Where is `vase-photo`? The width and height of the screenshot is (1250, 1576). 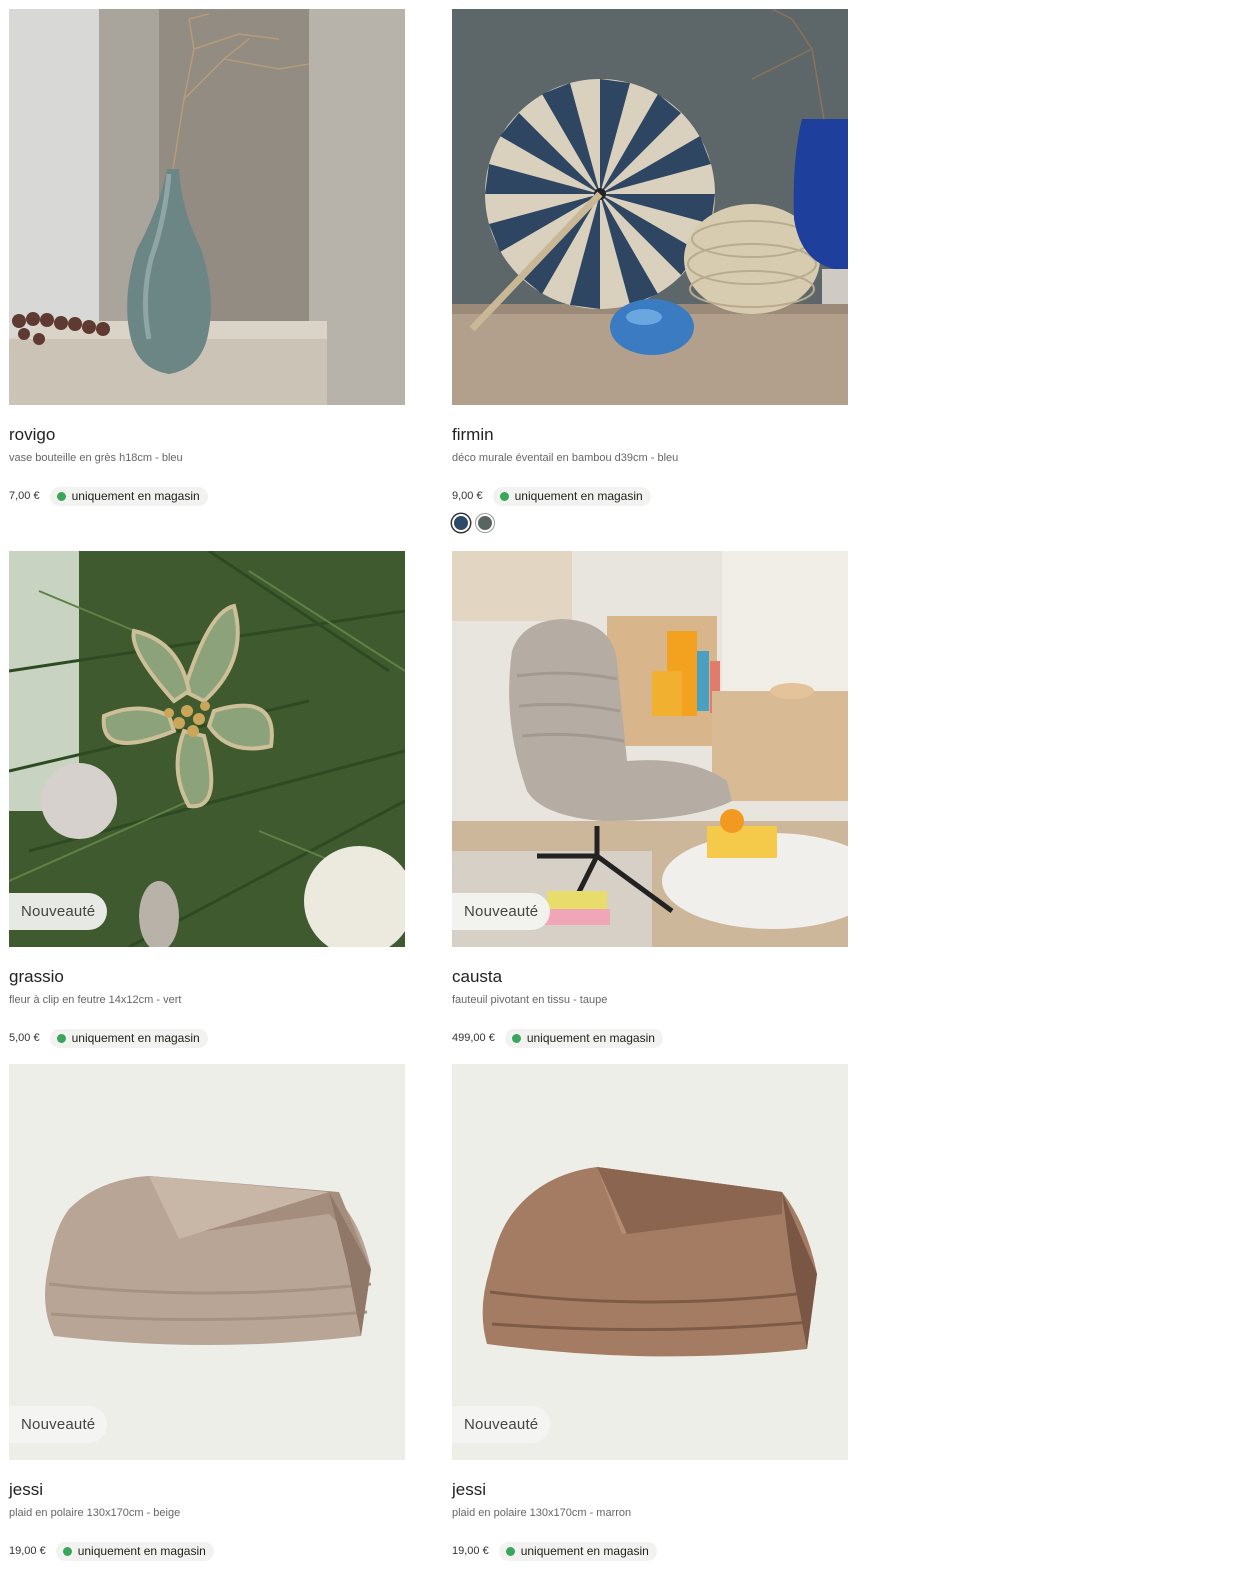 vase-photo is located at coordinates (207, 207).